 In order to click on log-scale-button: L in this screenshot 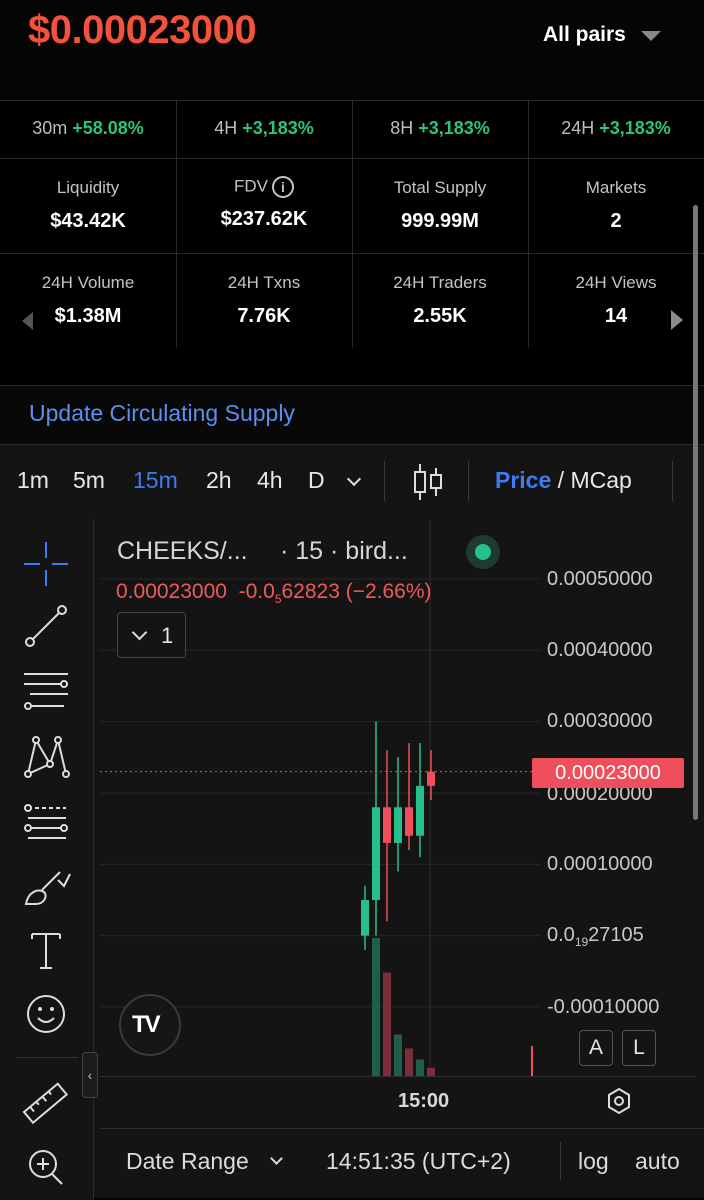, I will do `click(639, 1048)`.